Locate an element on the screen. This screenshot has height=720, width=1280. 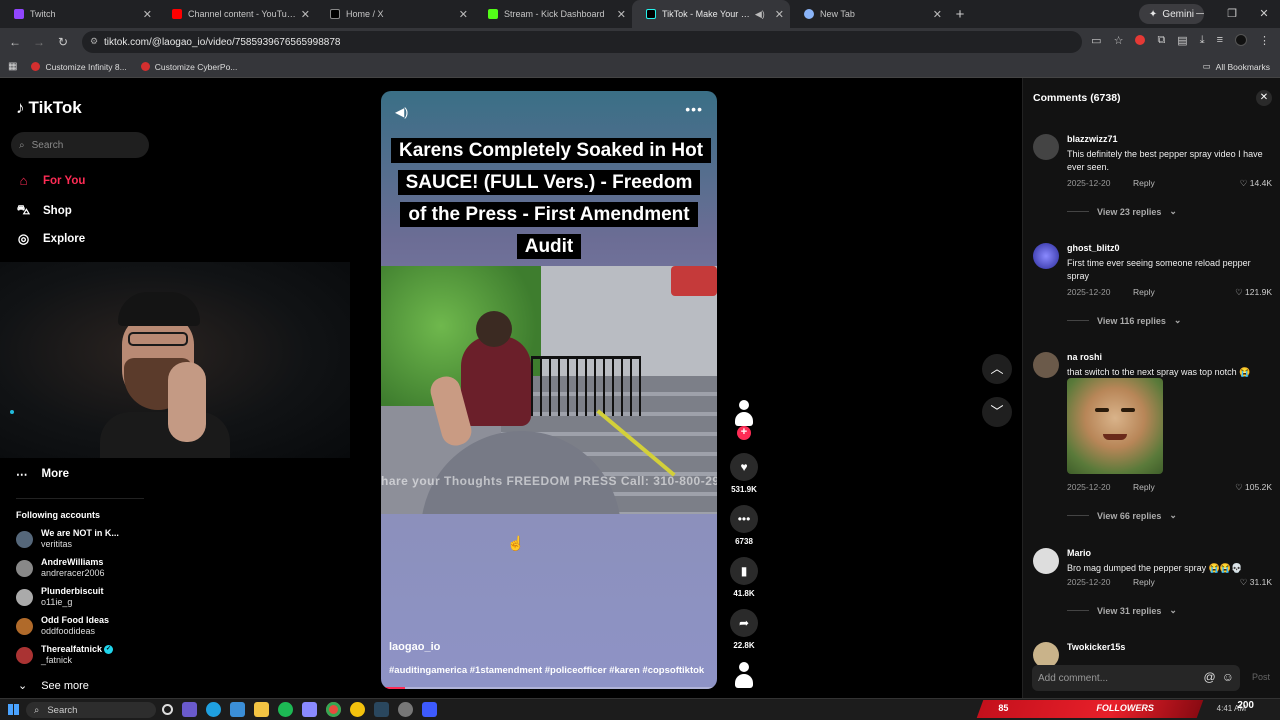
view-replies-button: View 31 replies ⌄ is located at coordinates (1122, 610).